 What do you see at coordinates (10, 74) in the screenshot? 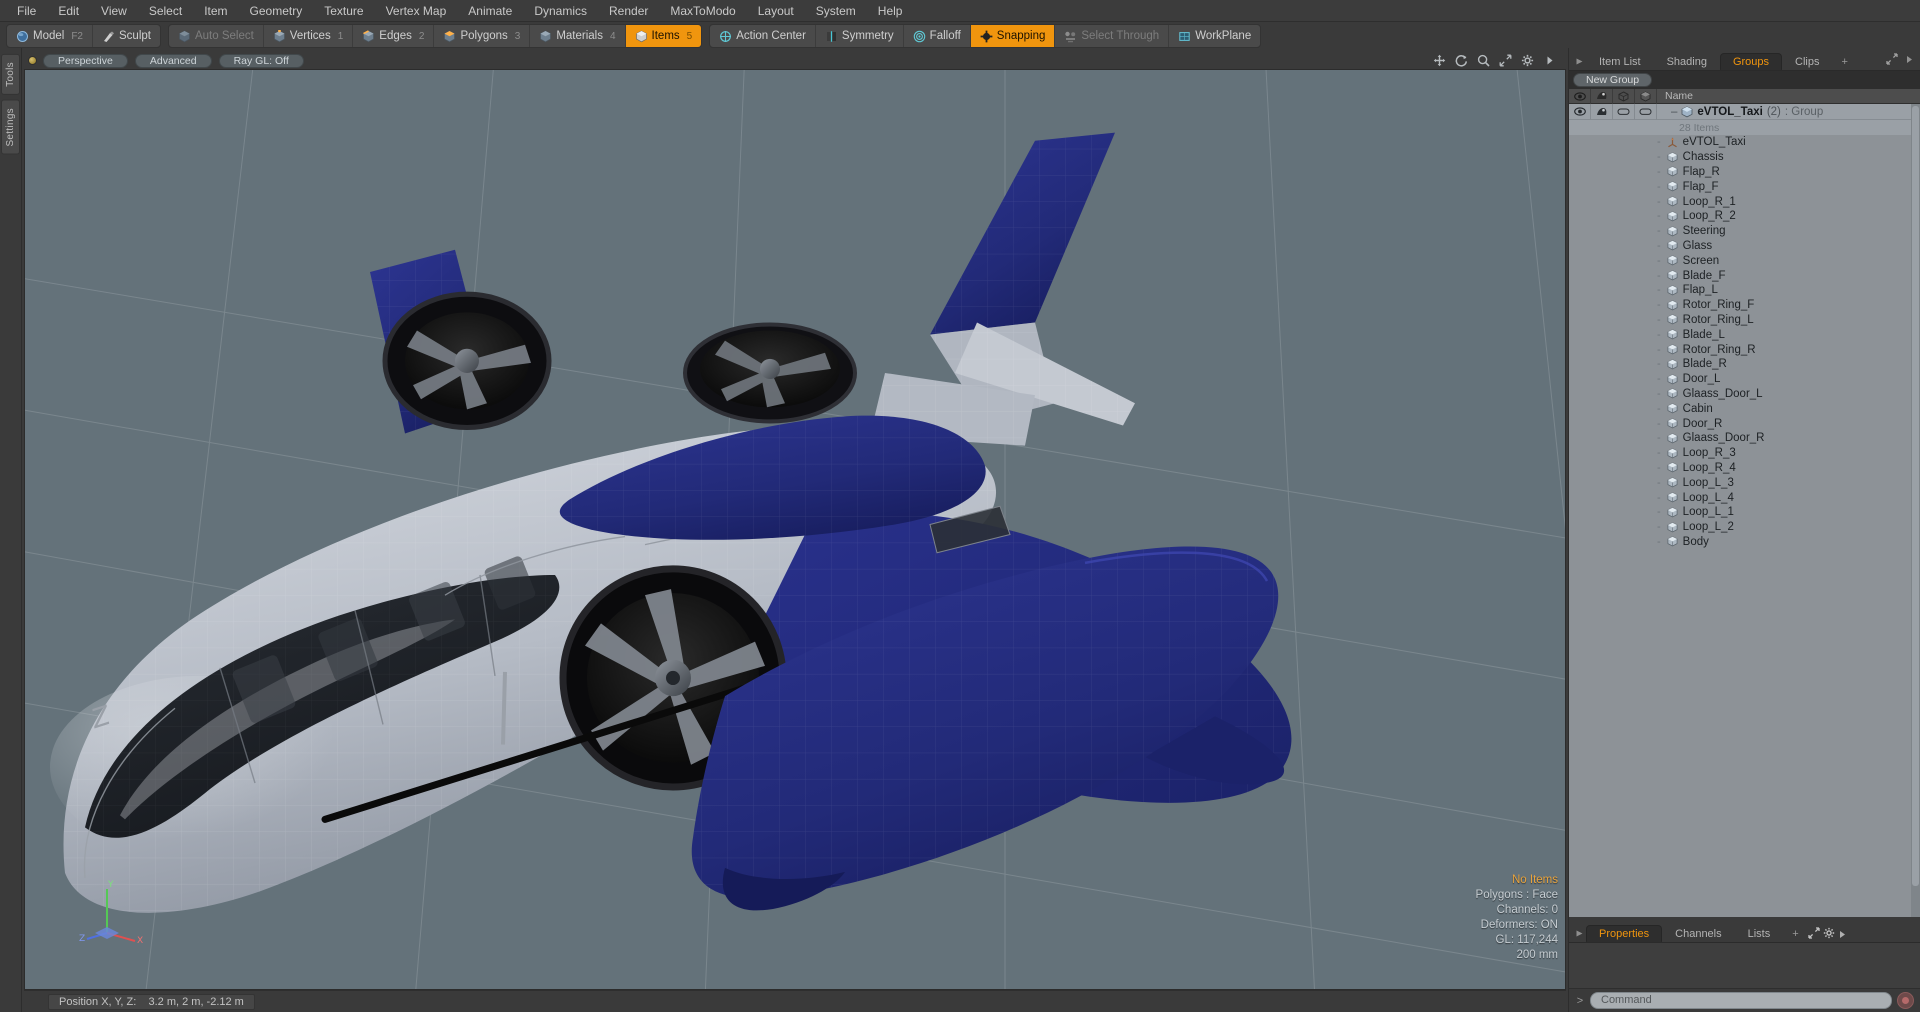
I see `left-tab-tools: Tools` at bounding box center [10, 74].